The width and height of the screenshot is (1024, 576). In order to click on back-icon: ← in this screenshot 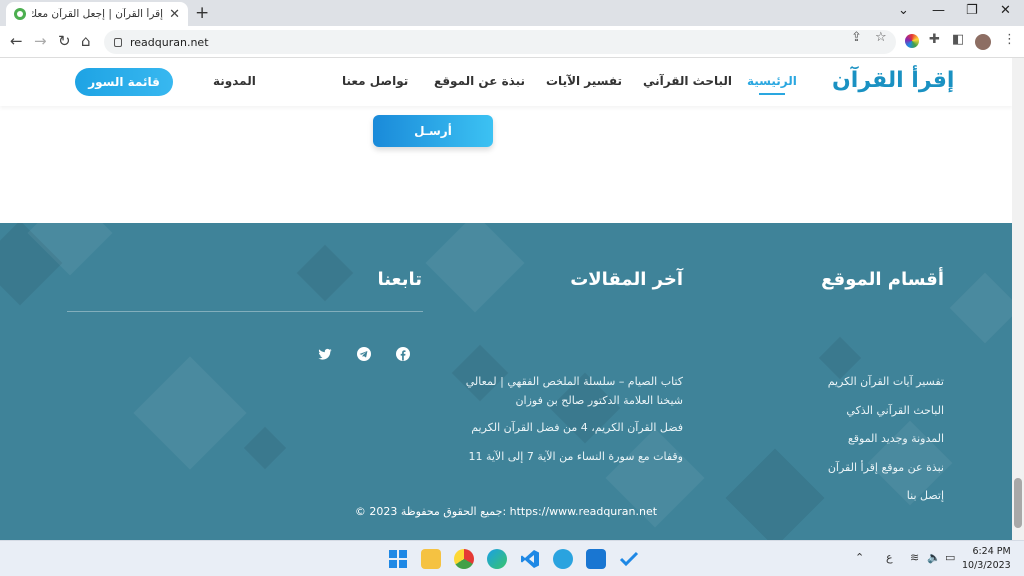, I will do `click(16, 41)`.